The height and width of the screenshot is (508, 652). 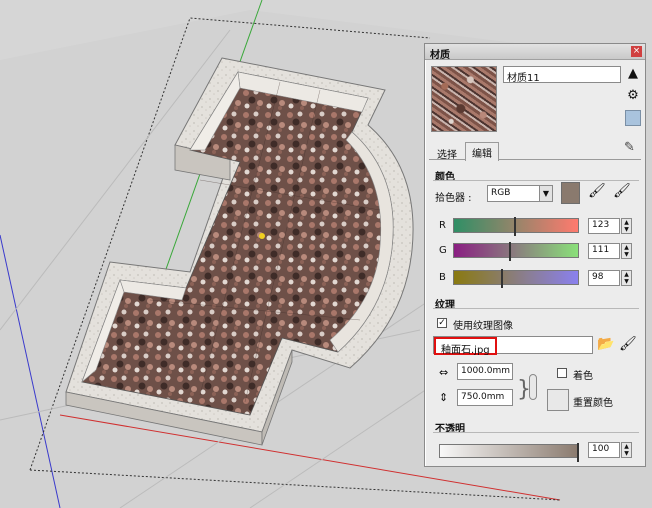 What do you see at coordinates (626, 450) in the screenshot?
I see `opacity-spinner: ▲ ▼` at bounding box center [626, 450].